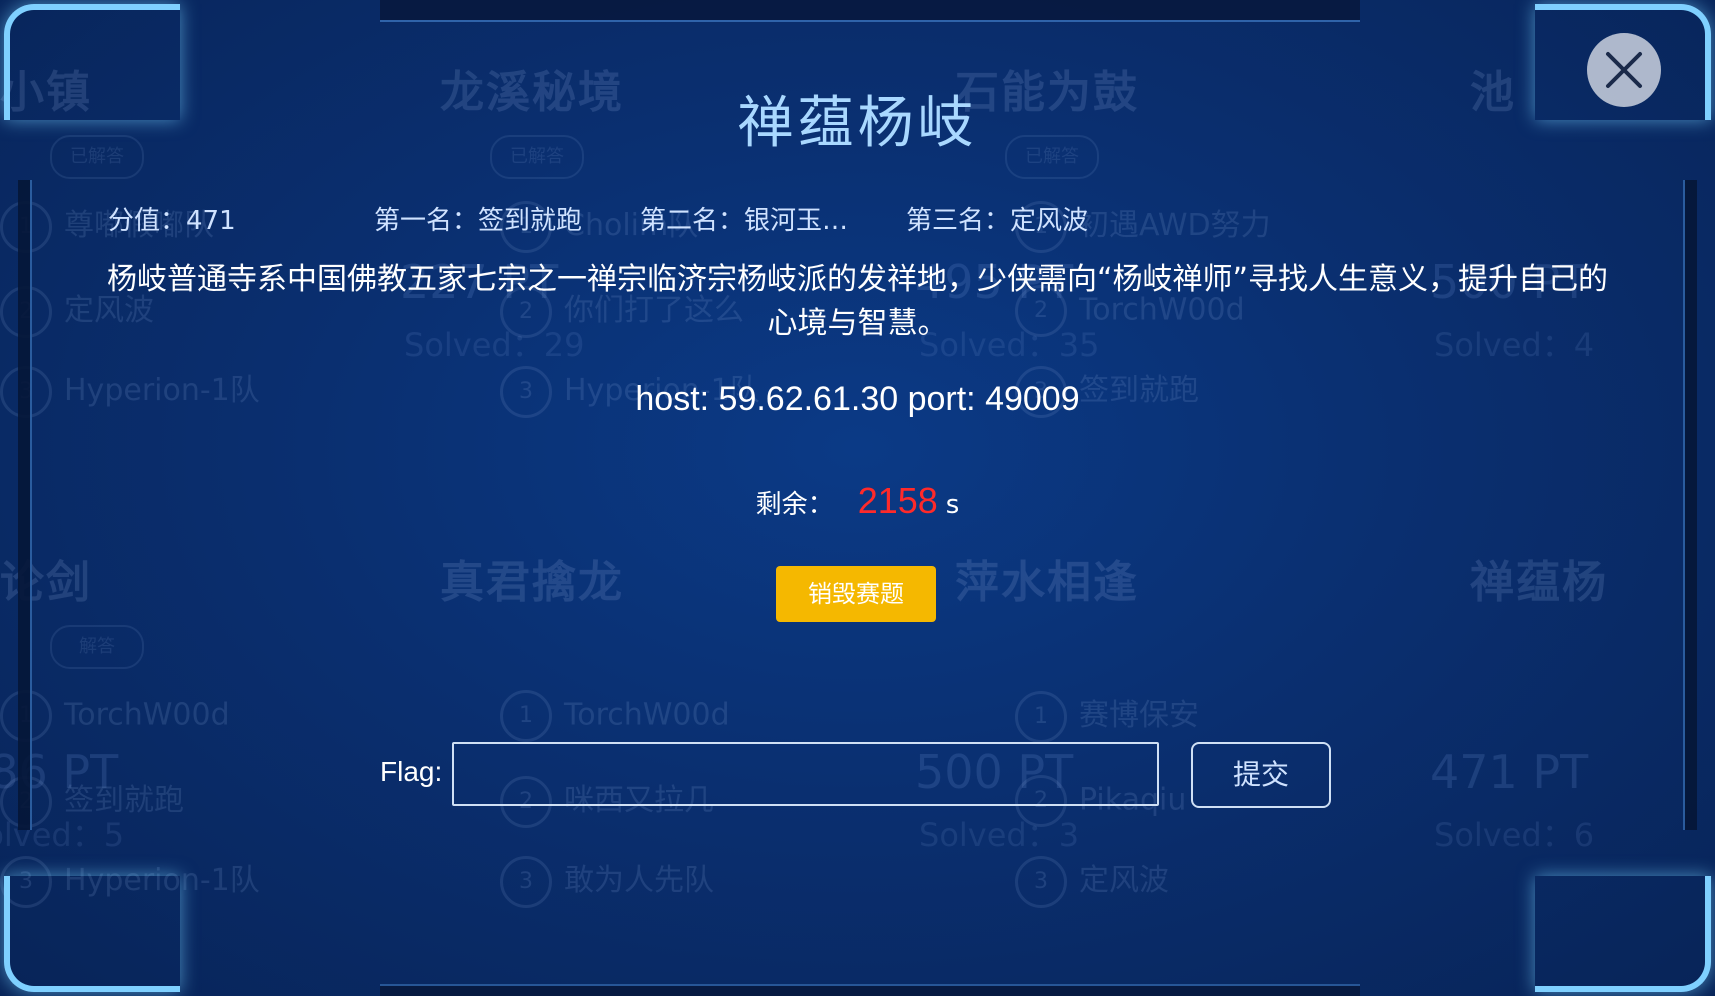 Image resolution: width=1715 pixels, height=996 pixels. I want to click on rank-team-name: 敢为人先队, so click(639, 880).